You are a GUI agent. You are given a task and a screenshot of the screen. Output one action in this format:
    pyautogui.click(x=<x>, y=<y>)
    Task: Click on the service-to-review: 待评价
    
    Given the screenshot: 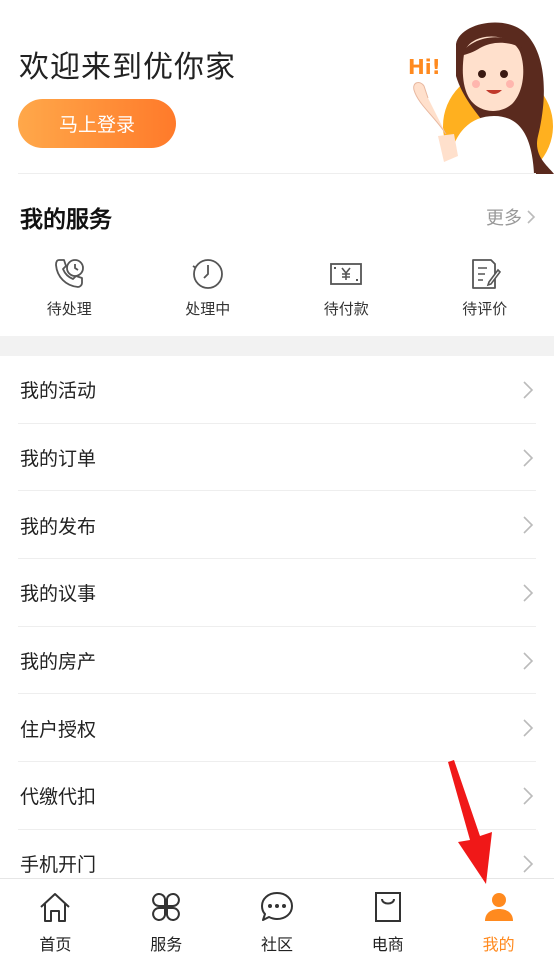 What is the action you would take?
    pyautogui.click(x=485, y=291)
    